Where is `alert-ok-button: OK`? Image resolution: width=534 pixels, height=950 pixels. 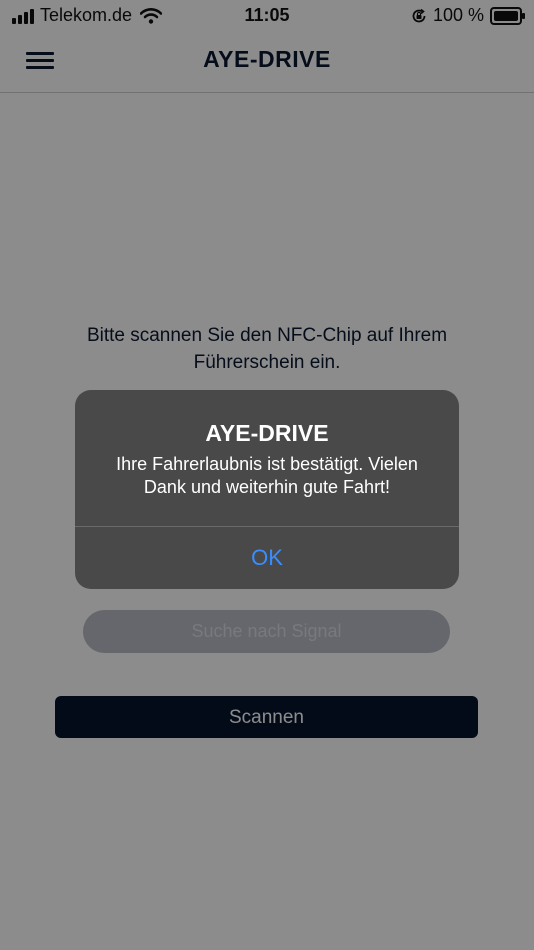 alert-ok-button: OK is located at coordinates (267, 558).